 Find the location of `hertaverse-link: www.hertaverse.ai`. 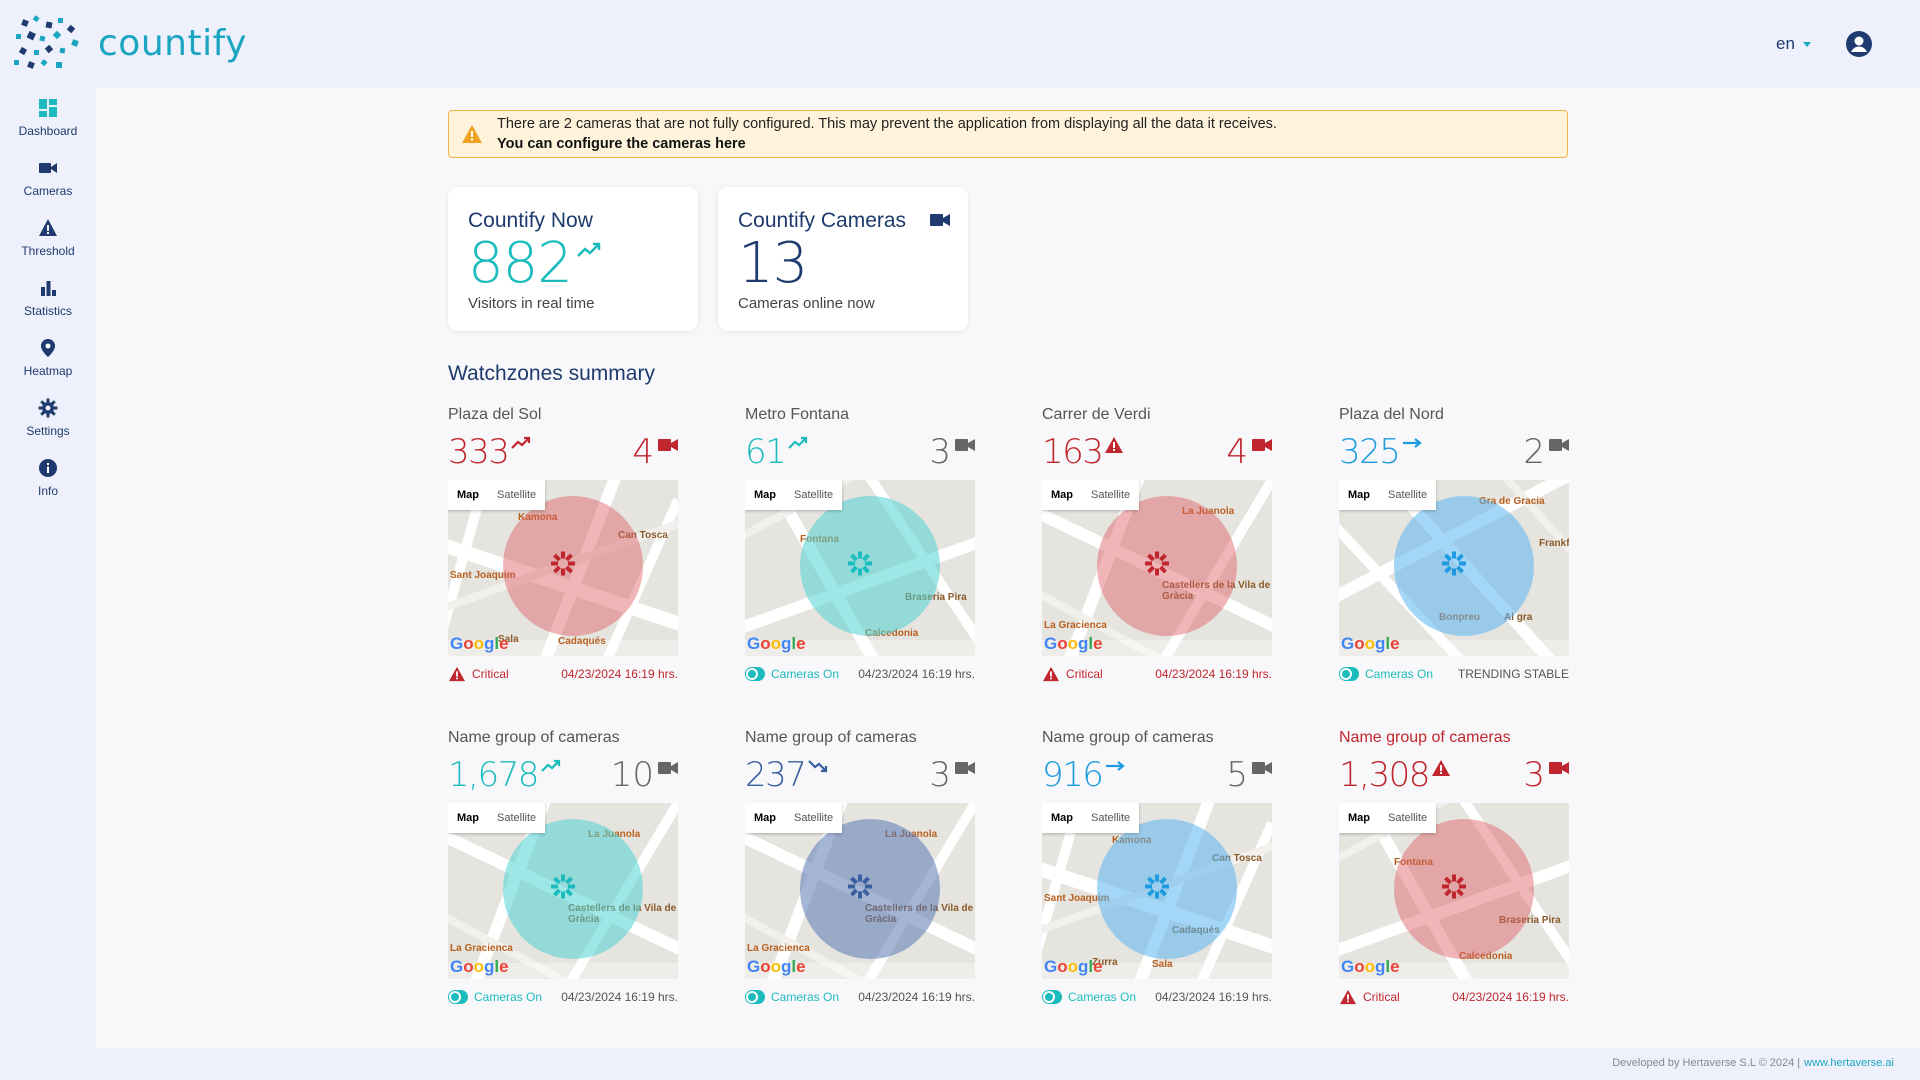

hertaverse-link: www.hertaverse.ai is located at coordinates (1849, 1063).